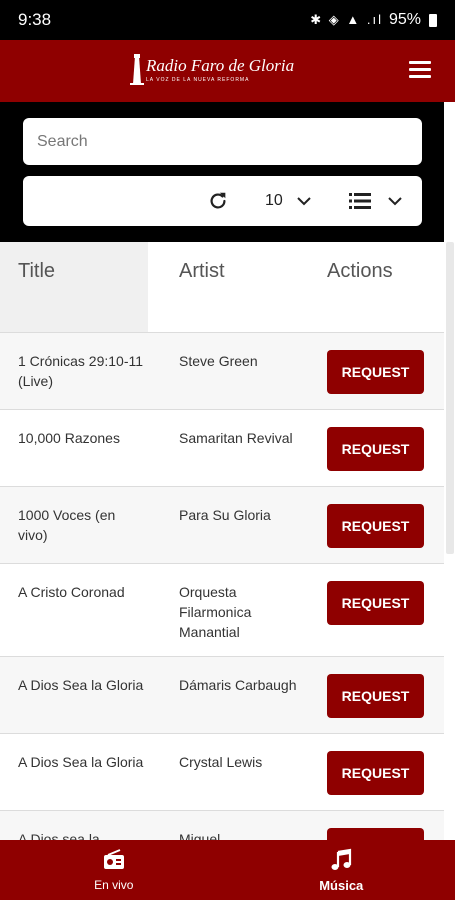  Describe the element at coordinates (221, 762) in the screenshot. I see `song-artist: Crystal Lewis` at that location.